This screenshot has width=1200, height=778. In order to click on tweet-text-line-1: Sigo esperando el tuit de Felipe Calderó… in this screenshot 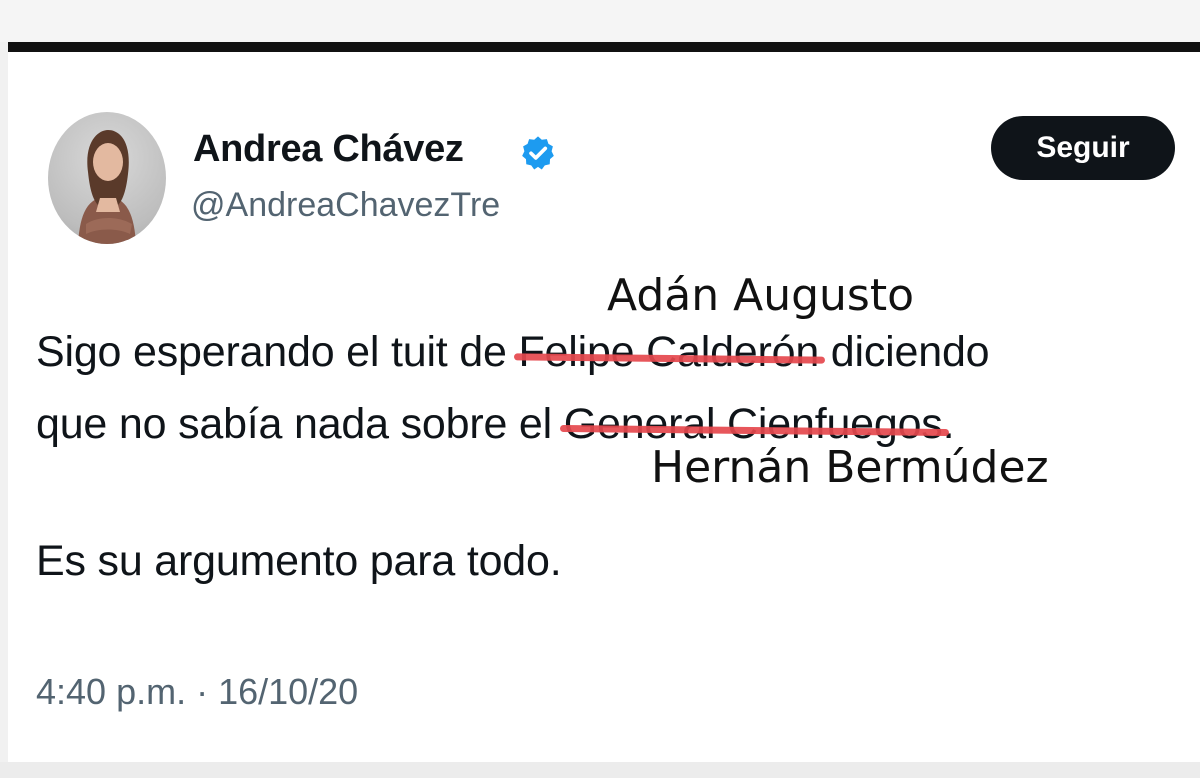, I will do `click(513, 352)`.